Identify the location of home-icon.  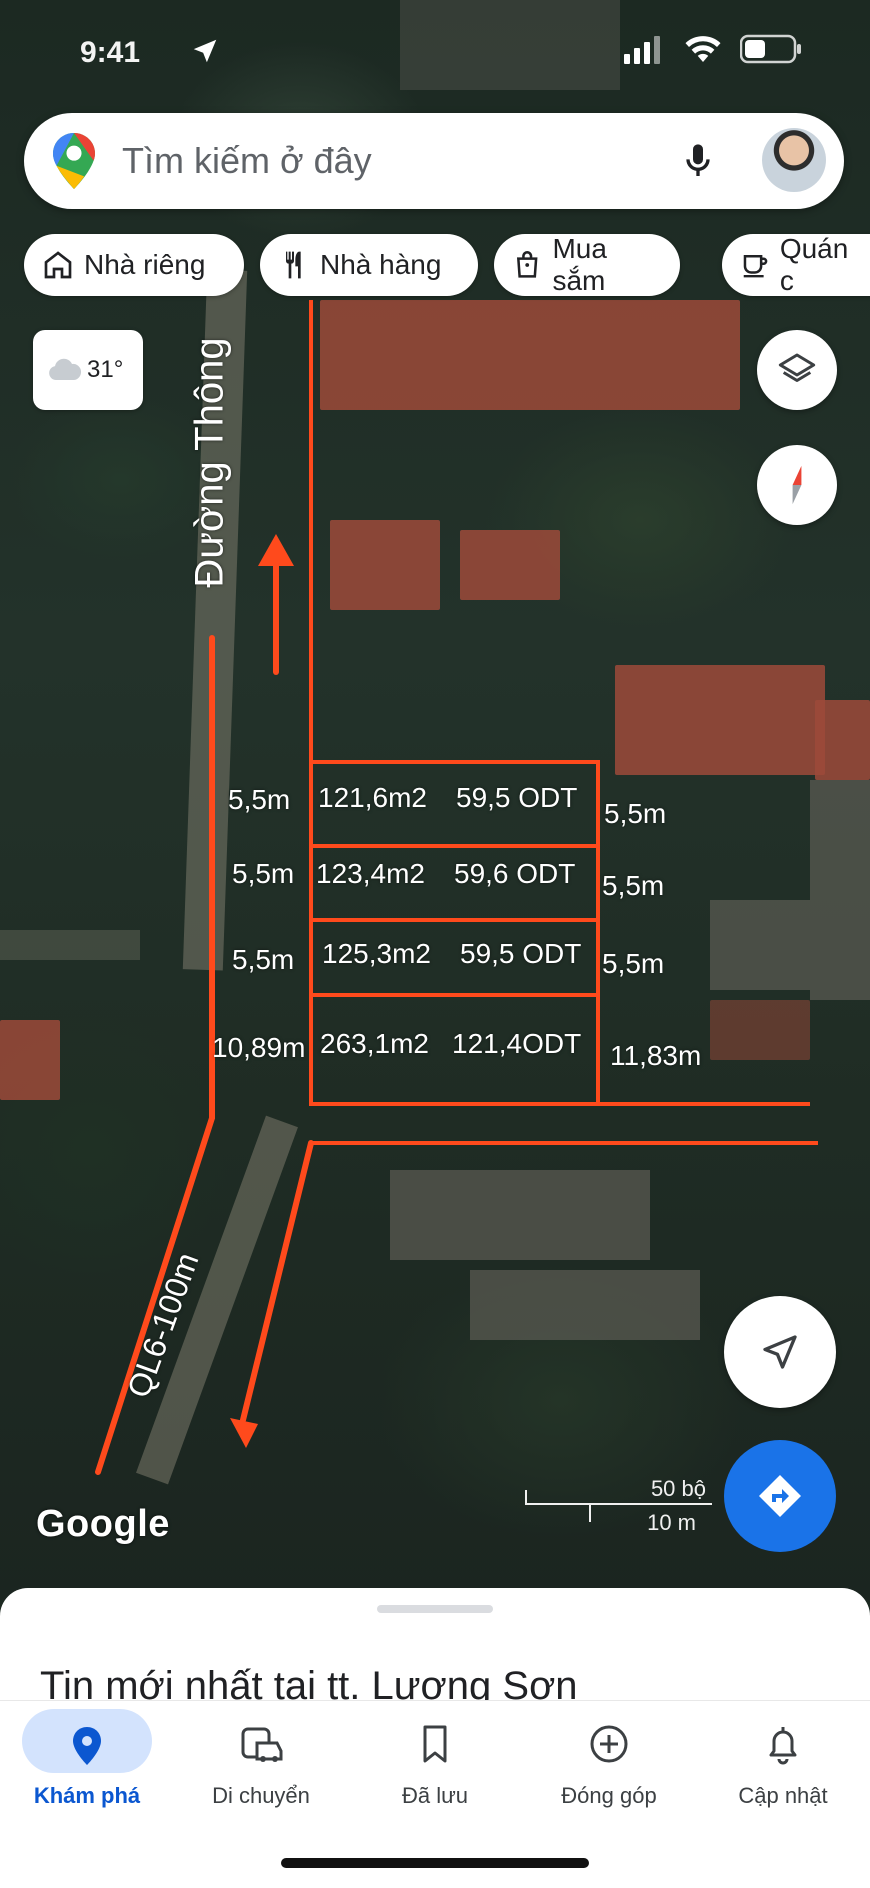
(58, 265).